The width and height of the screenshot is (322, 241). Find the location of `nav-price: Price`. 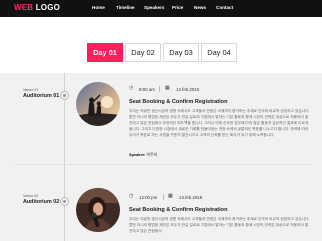

nav-price: Price is located at coordinates (177, 7).